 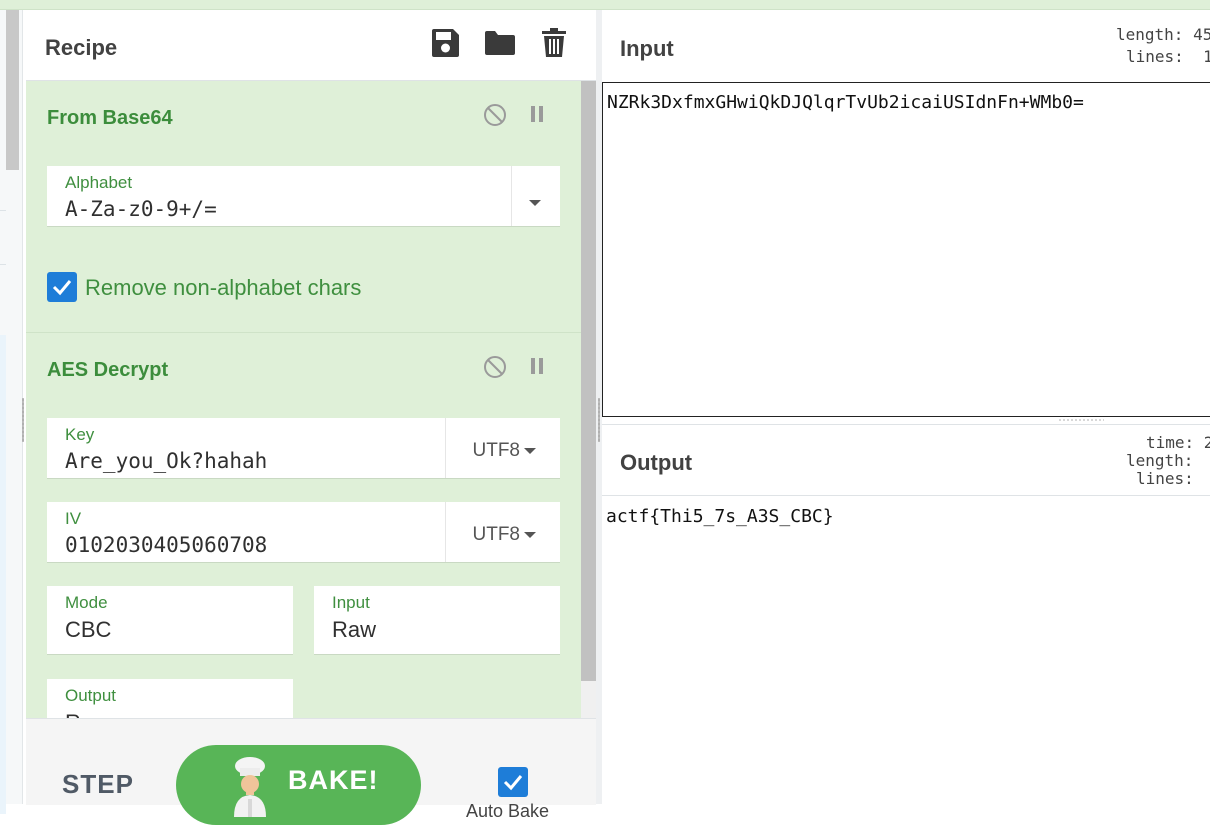 I want to click on key-encoding-dropdown: UTF8, so click(x=504, y=451).